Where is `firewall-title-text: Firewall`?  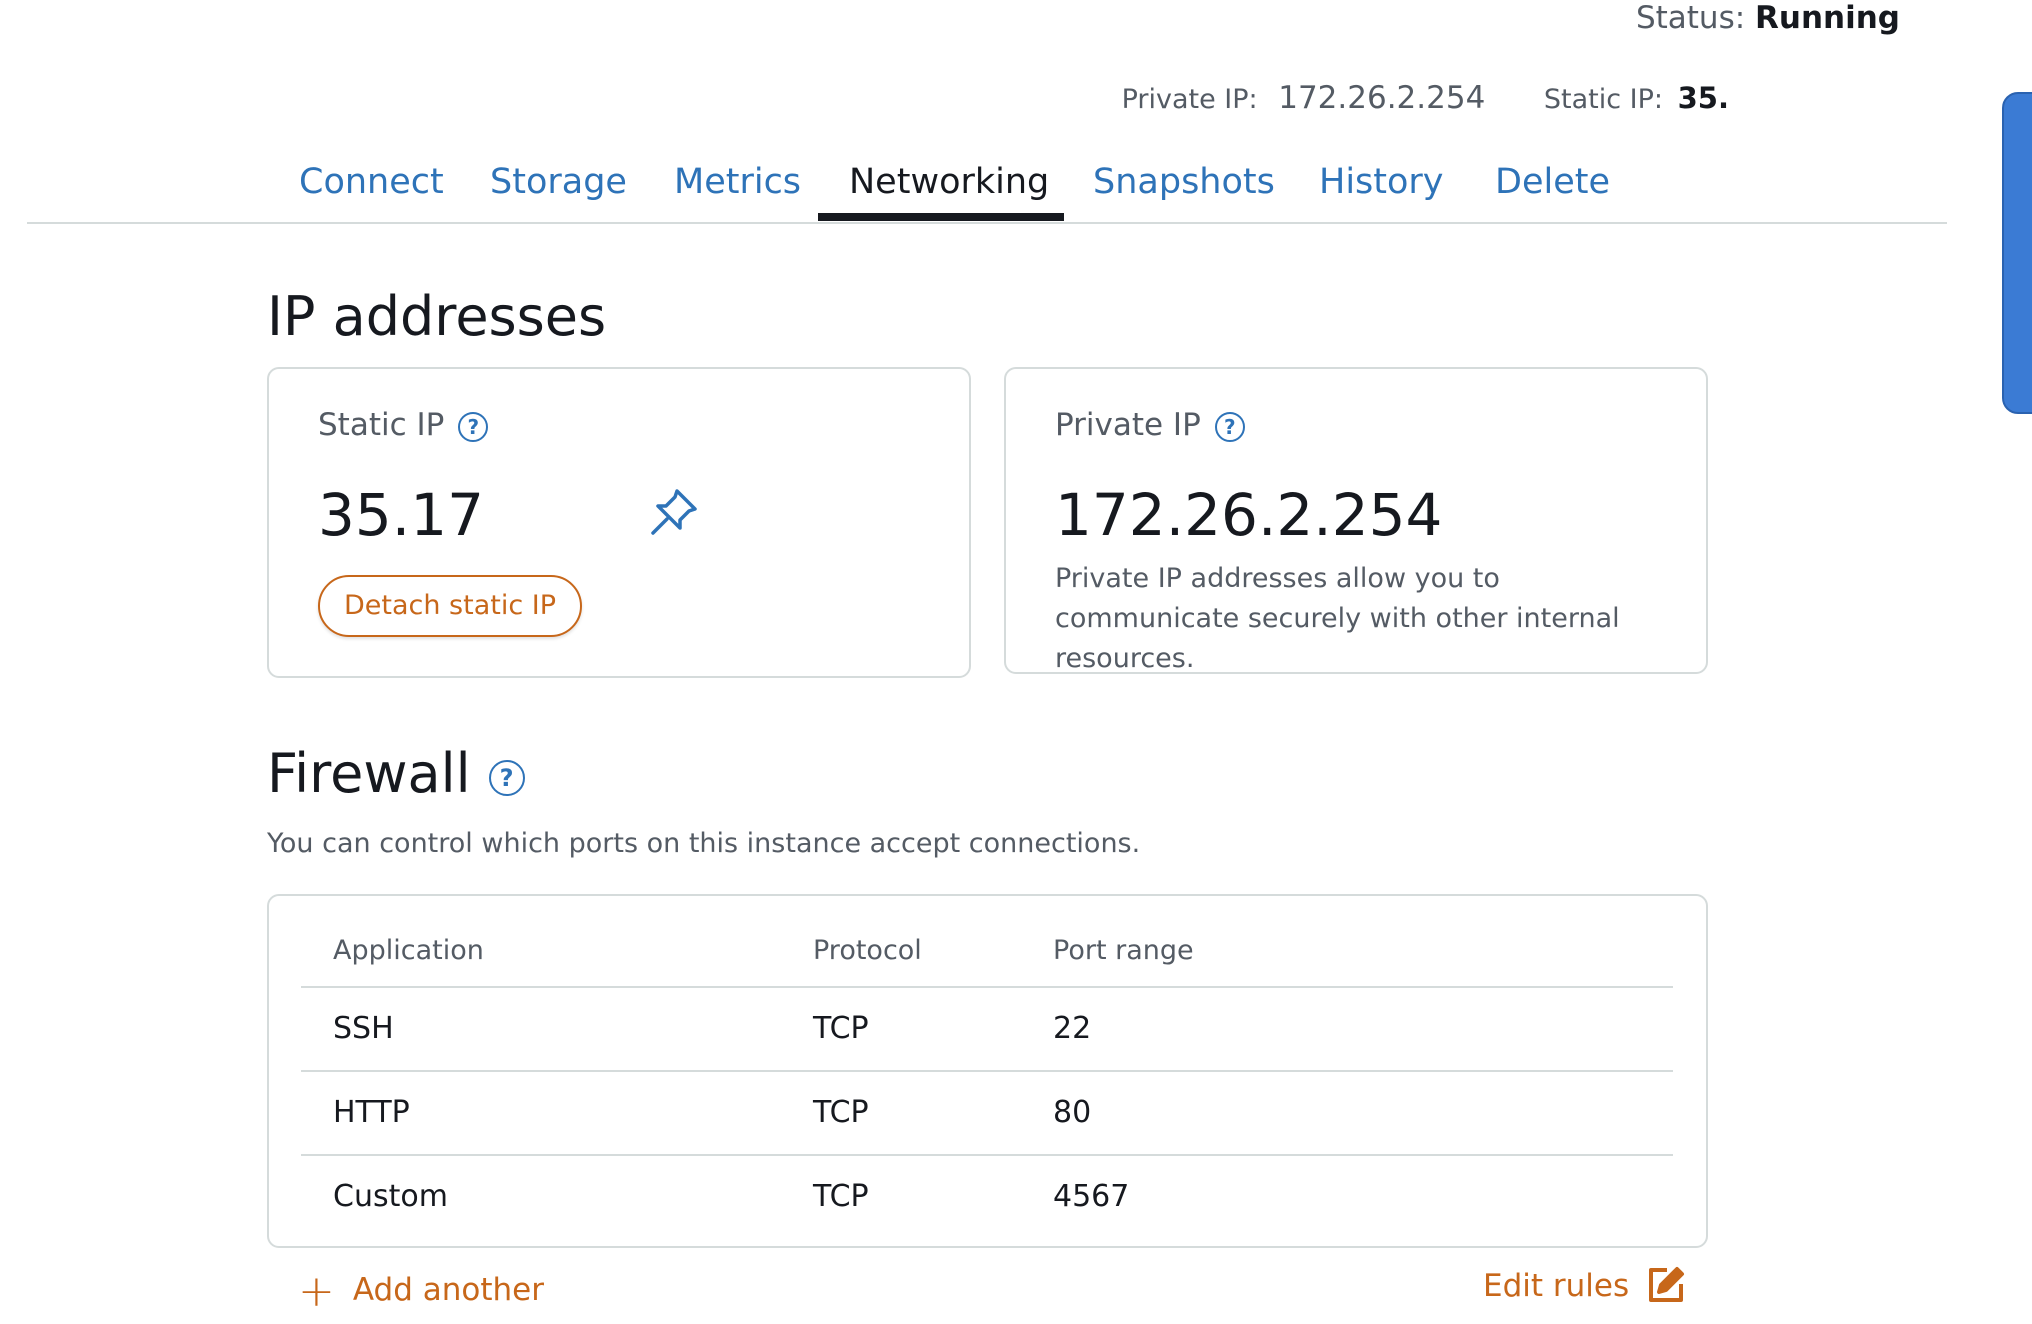
firewall-title-text: Firewall is located at coordinates (369, 773).